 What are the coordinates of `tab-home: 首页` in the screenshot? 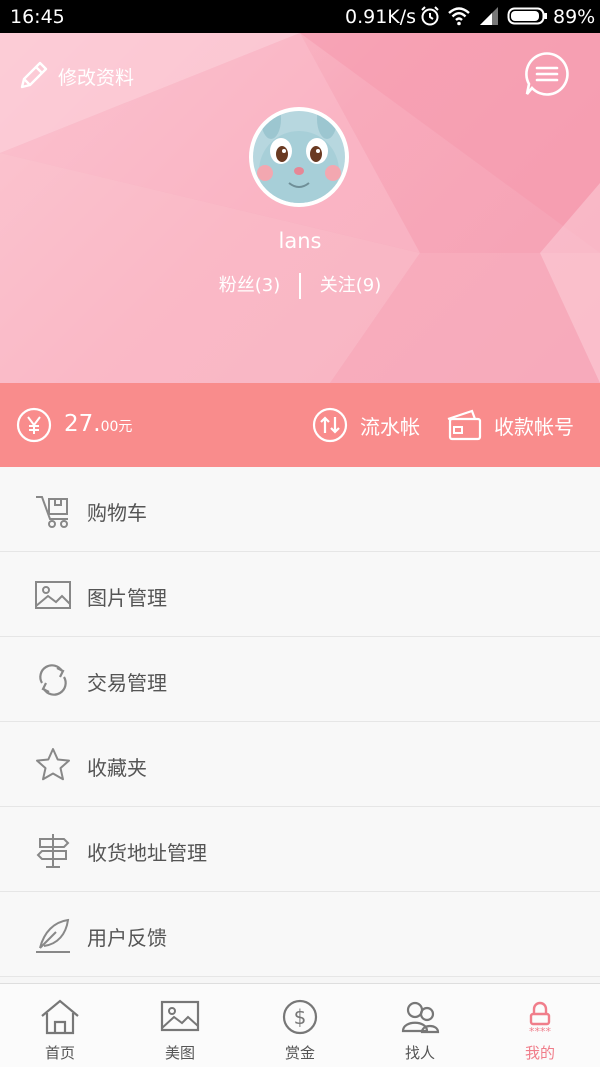 It's located at (60, 1025).